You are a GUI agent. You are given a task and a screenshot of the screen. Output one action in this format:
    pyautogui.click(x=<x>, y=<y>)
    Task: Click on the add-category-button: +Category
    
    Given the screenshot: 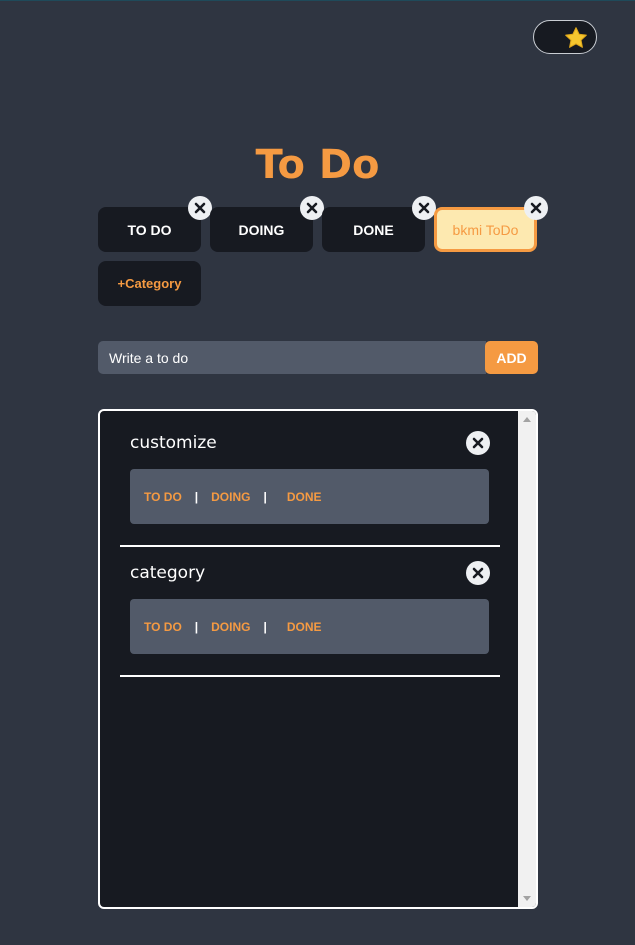 What is the action you would take?
    pyautogui.click(x=149, y=283)
    